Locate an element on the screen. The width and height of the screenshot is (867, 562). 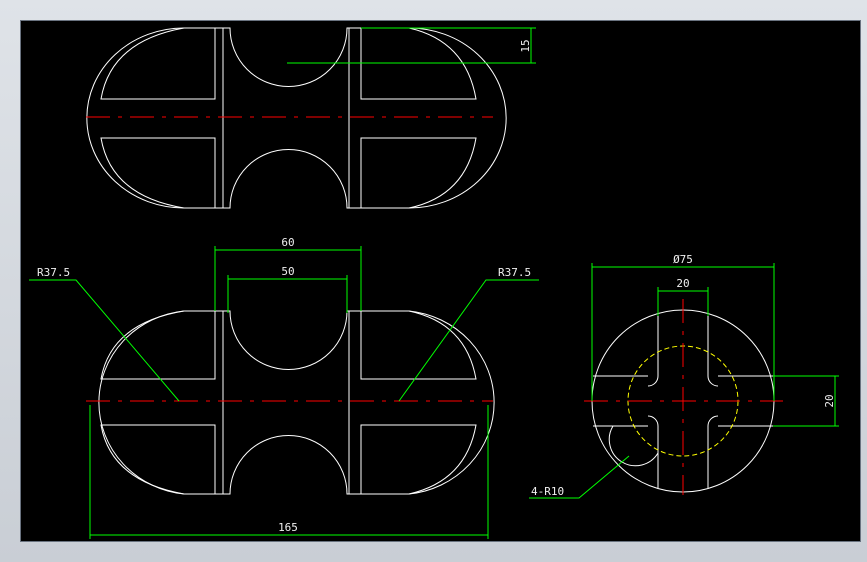
dim-50-label: 50 is located at coordinates (287, 271).